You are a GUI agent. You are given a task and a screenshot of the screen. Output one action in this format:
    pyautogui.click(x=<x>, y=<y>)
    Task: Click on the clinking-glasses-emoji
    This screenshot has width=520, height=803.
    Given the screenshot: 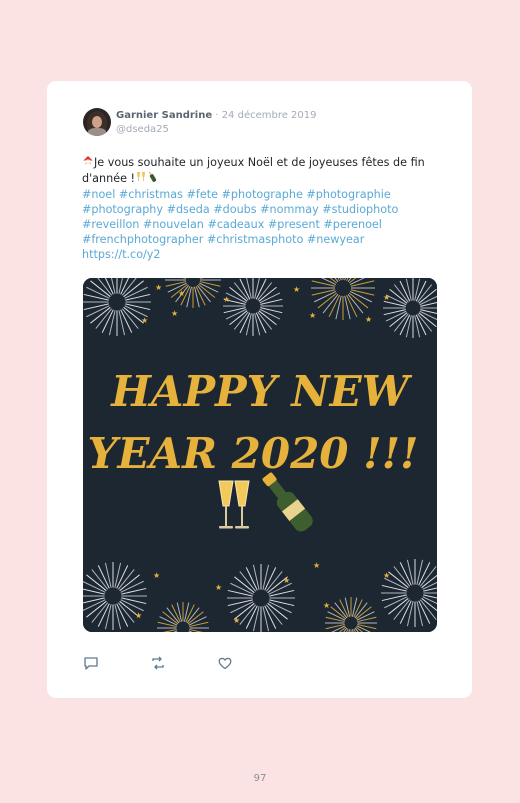 What is the action you would take?
    pyautogui.click(x=141, y=179)
    